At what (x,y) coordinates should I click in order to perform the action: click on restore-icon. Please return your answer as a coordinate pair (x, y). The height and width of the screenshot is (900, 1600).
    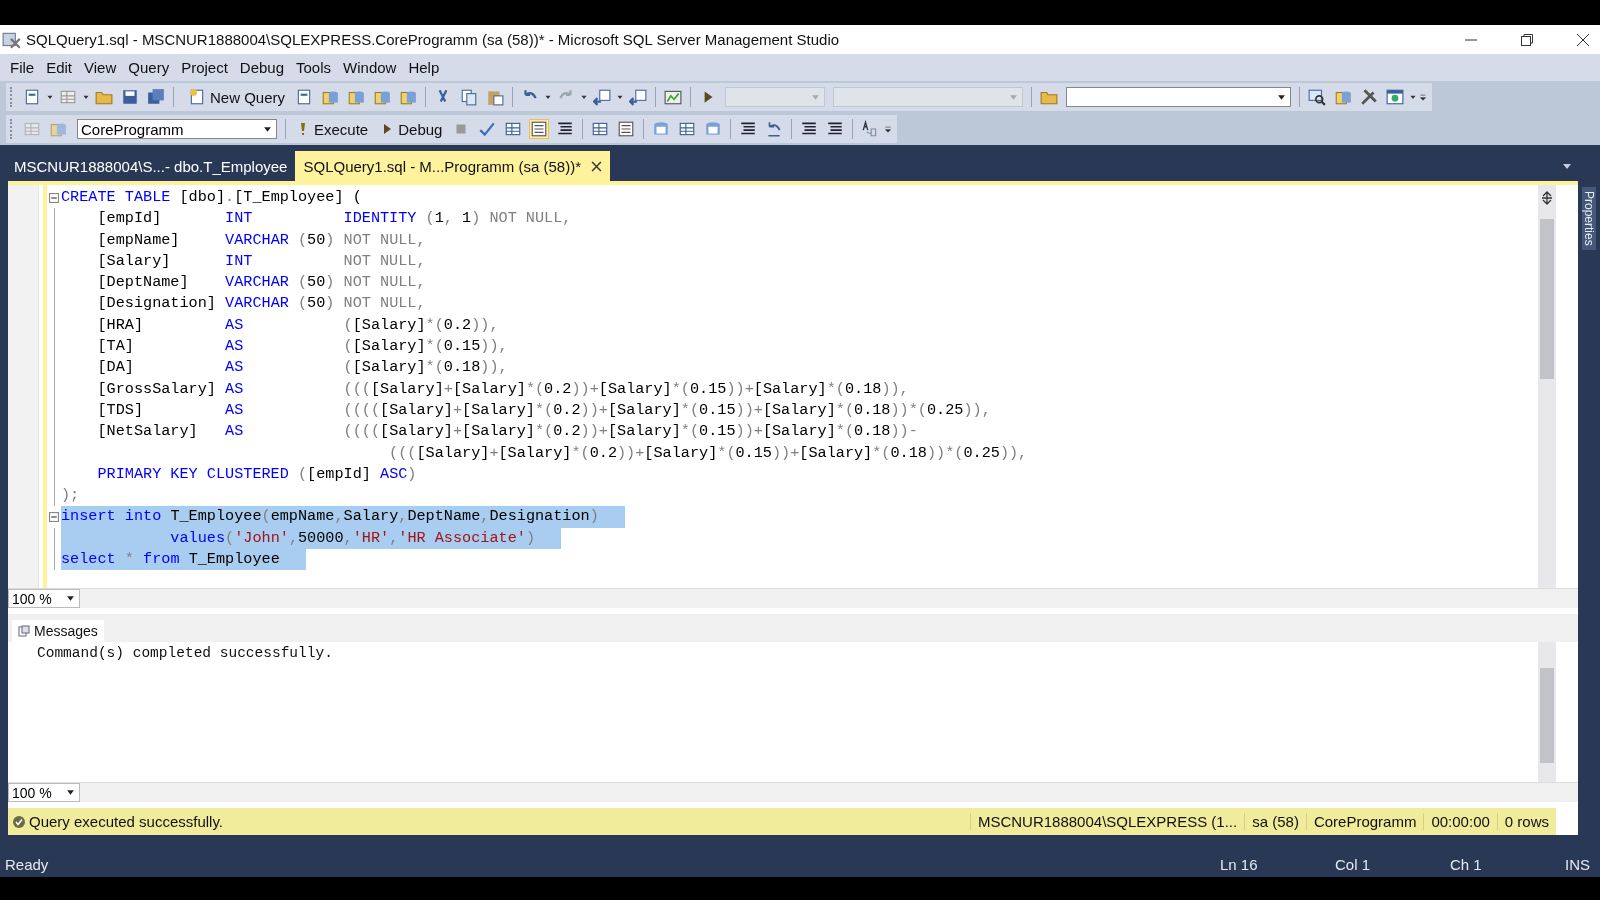
    Looking at the image, I should click on (1527, 39).